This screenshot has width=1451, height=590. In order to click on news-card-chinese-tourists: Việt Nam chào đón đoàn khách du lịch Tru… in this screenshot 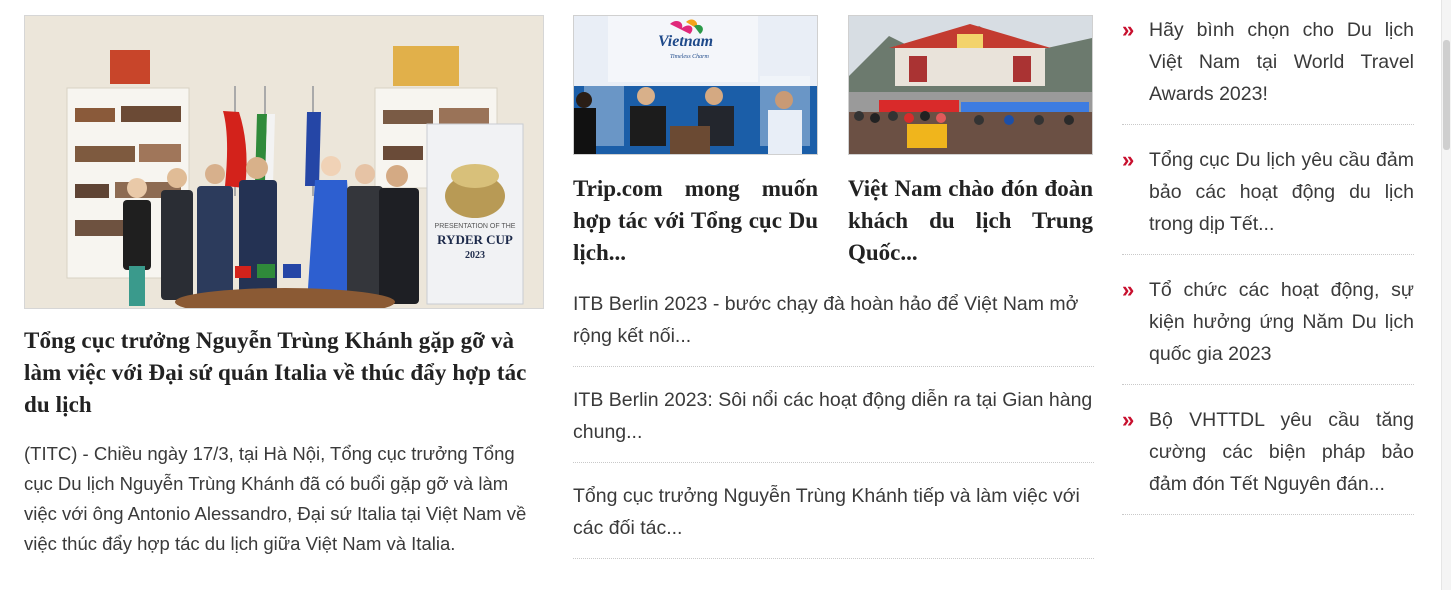, I will do `click(970, 142)`.